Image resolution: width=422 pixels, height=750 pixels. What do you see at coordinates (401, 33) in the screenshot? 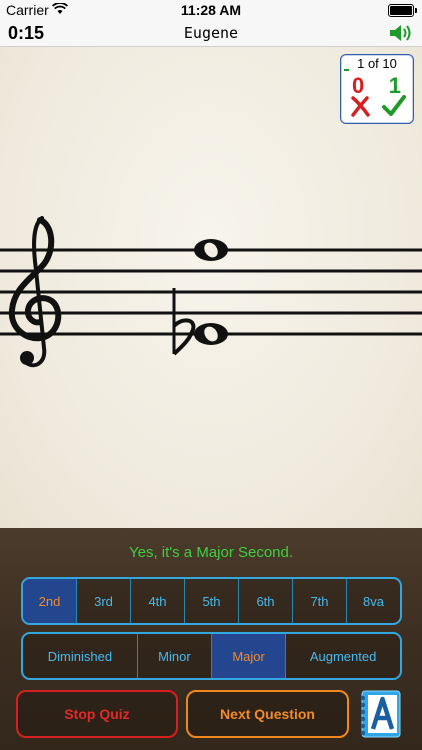
I see `speaker-volume-icon` at bounding box center [401, 33].